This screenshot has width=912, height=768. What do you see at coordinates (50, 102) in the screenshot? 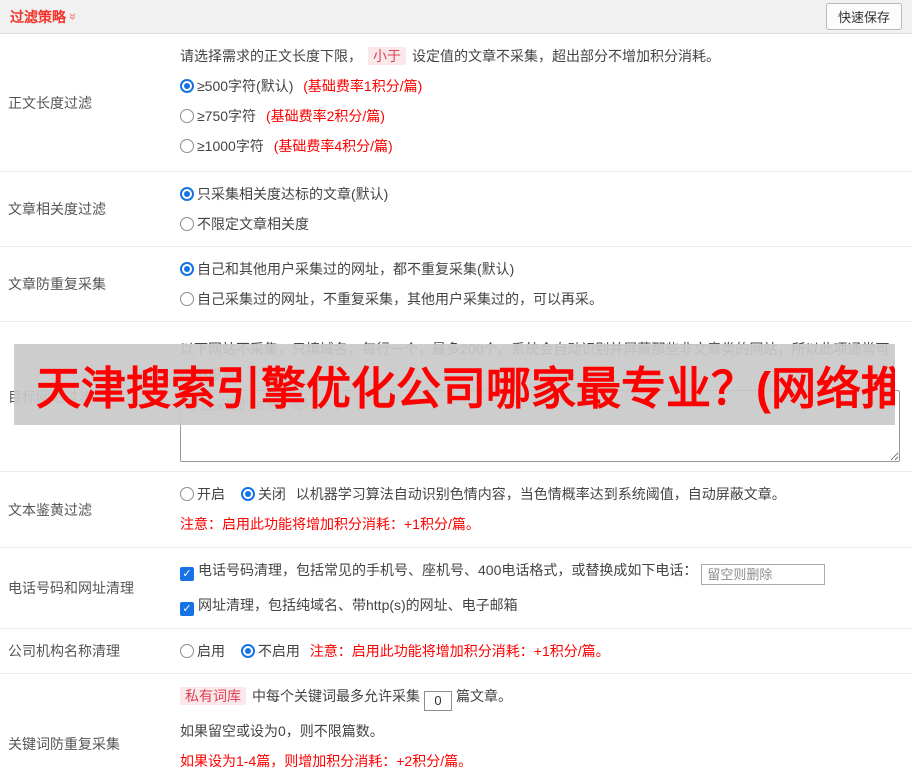
I see `body-length-label: 正文长度过滤` at bounding box center [50, 102].